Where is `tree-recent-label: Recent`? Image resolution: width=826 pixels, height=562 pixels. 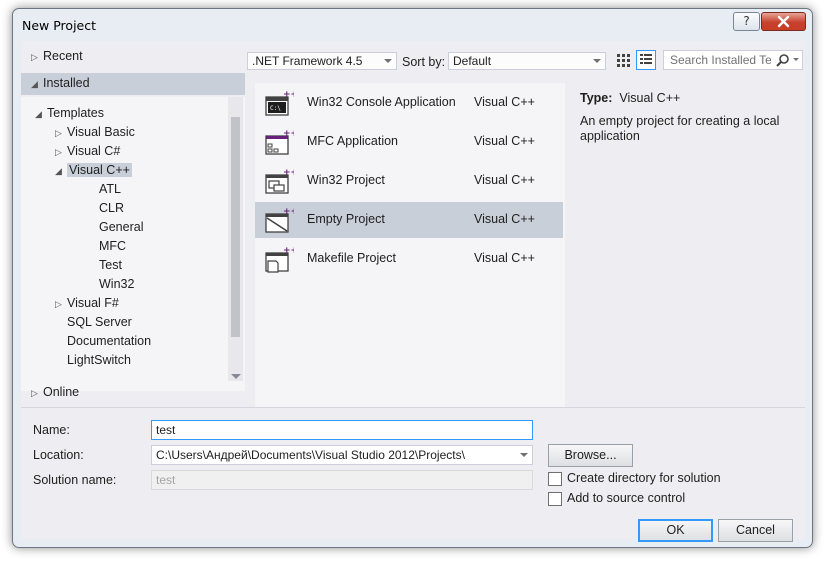 tree-recent-label: Recent is located at coordinates (63, 56).